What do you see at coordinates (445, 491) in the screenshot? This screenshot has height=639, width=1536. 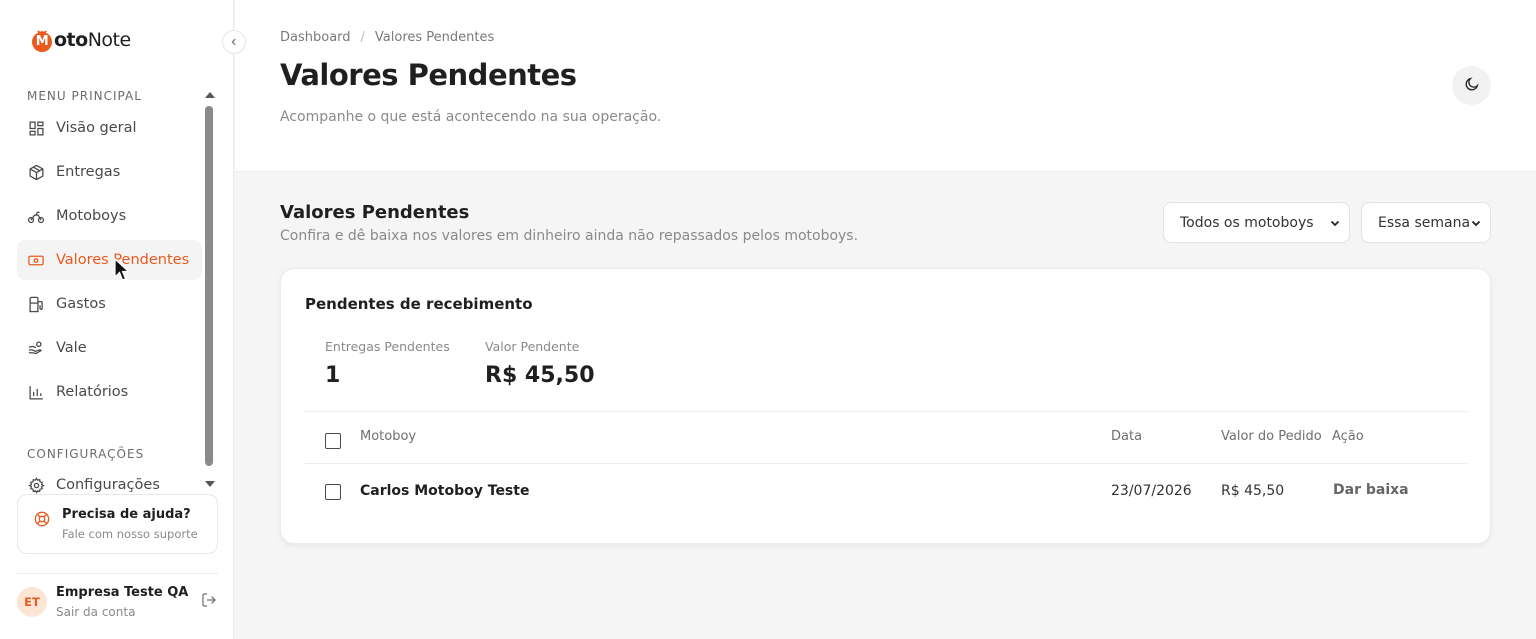 I see `cell-motoboy: Carlos Motoboy Teste` at bounding box center [445, 491].